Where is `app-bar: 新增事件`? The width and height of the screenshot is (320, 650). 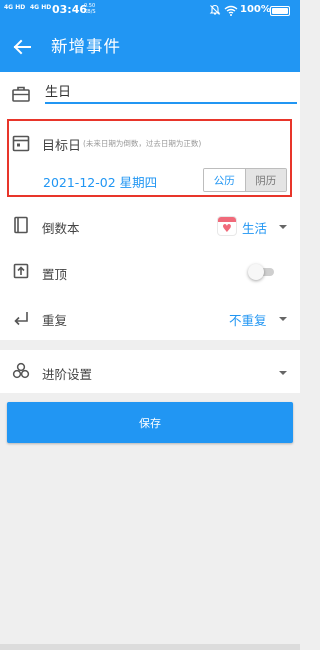
app-bar: 新增事件 is located at coordinates (150, 47).